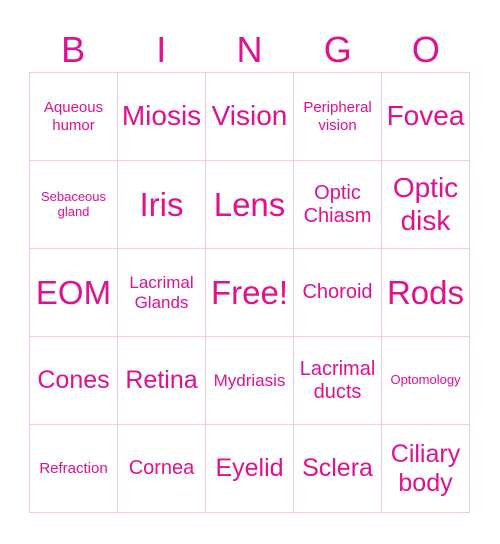 This screenshot has height=544, width=500. Describe the element at coordinates (250, 381) in the screenshot. I see `bingo-cell: Mydriasis` at that location.